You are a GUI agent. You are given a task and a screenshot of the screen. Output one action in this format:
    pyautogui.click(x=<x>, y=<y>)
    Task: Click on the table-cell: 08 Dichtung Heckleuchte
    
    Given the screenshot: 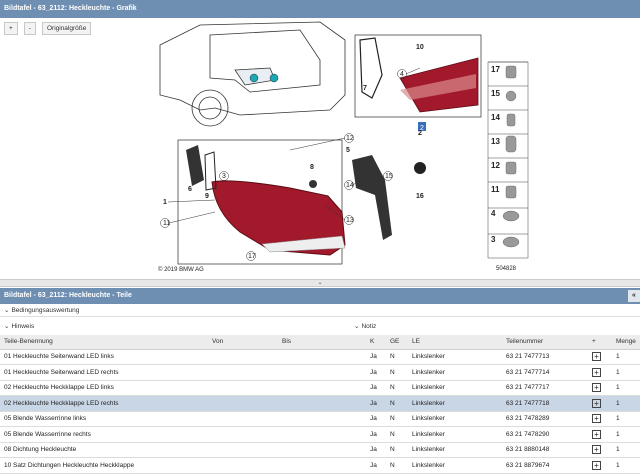 What is the action you would take?
    pyautogui.click(x=104, y=450)
    